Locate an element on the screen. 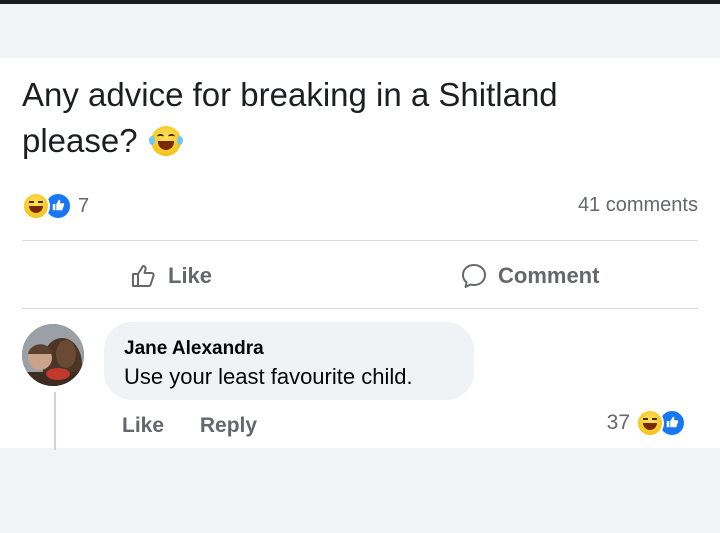  comment-reactions: 37 is located at coordinates (646, 423).